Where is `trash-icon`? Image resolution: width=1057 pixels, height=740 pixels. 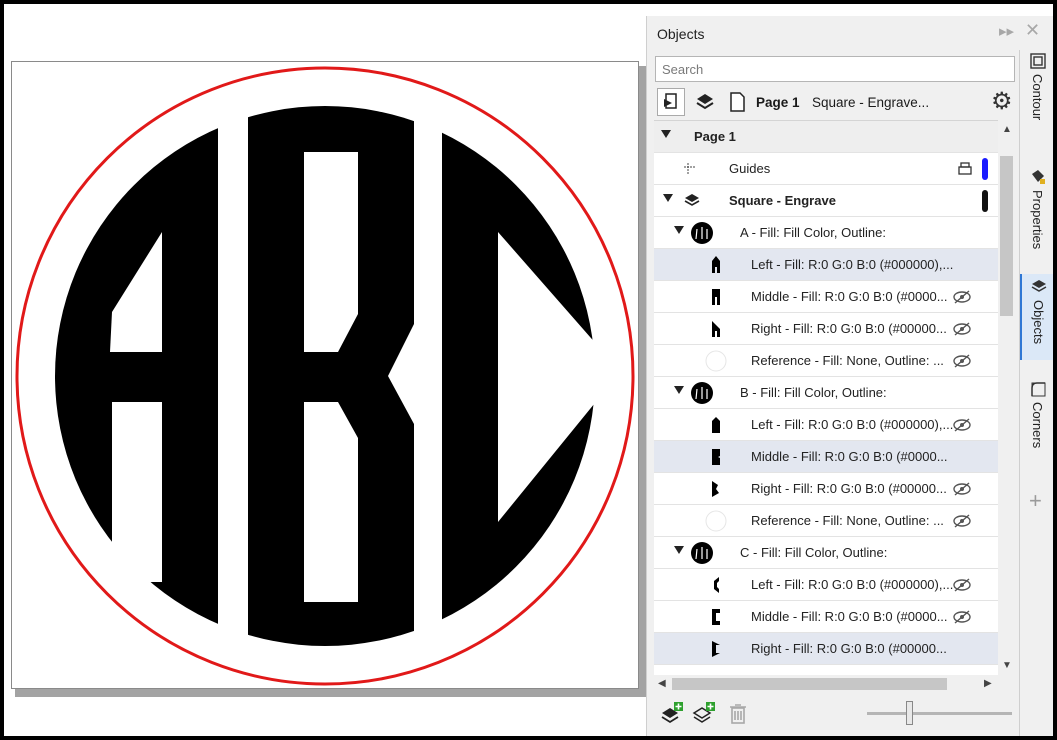
trash-icon is located at coordinates (738, 713).